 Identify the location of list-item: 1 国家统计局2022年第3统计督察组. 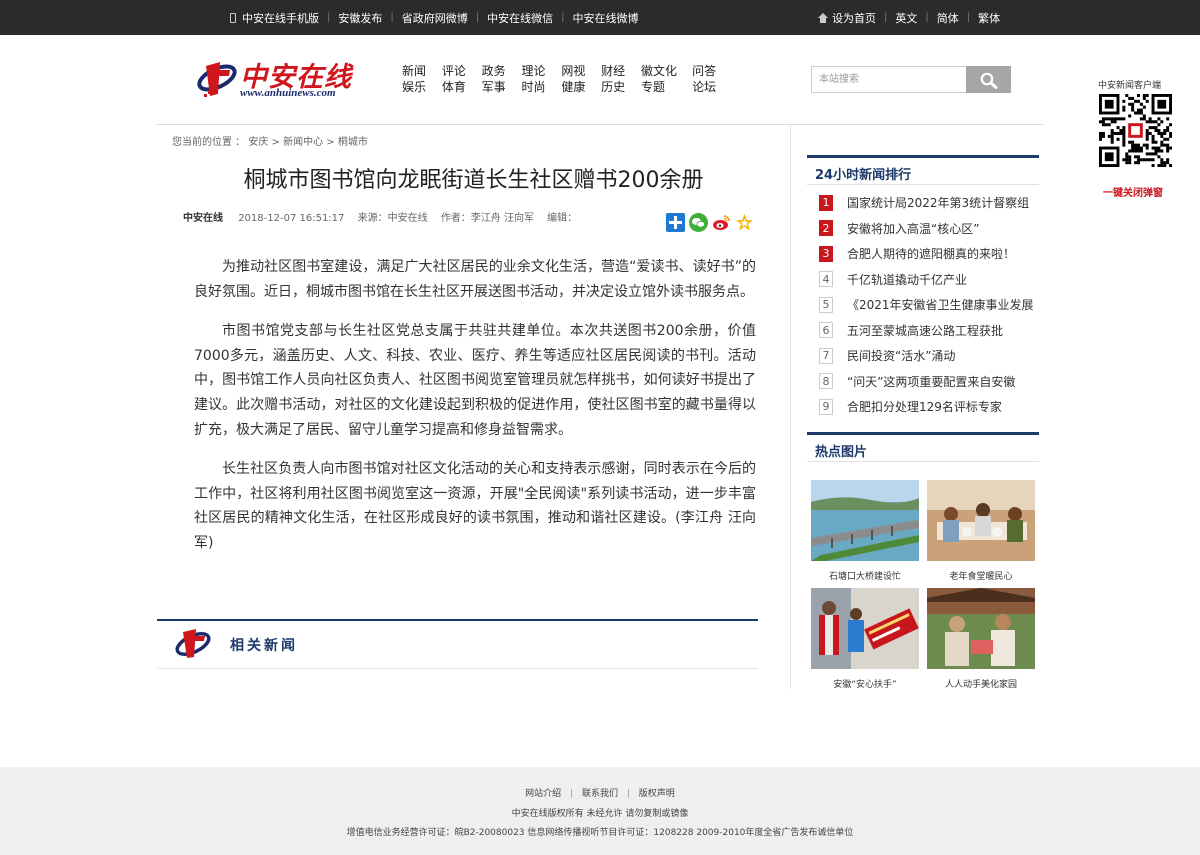
(931, 203).